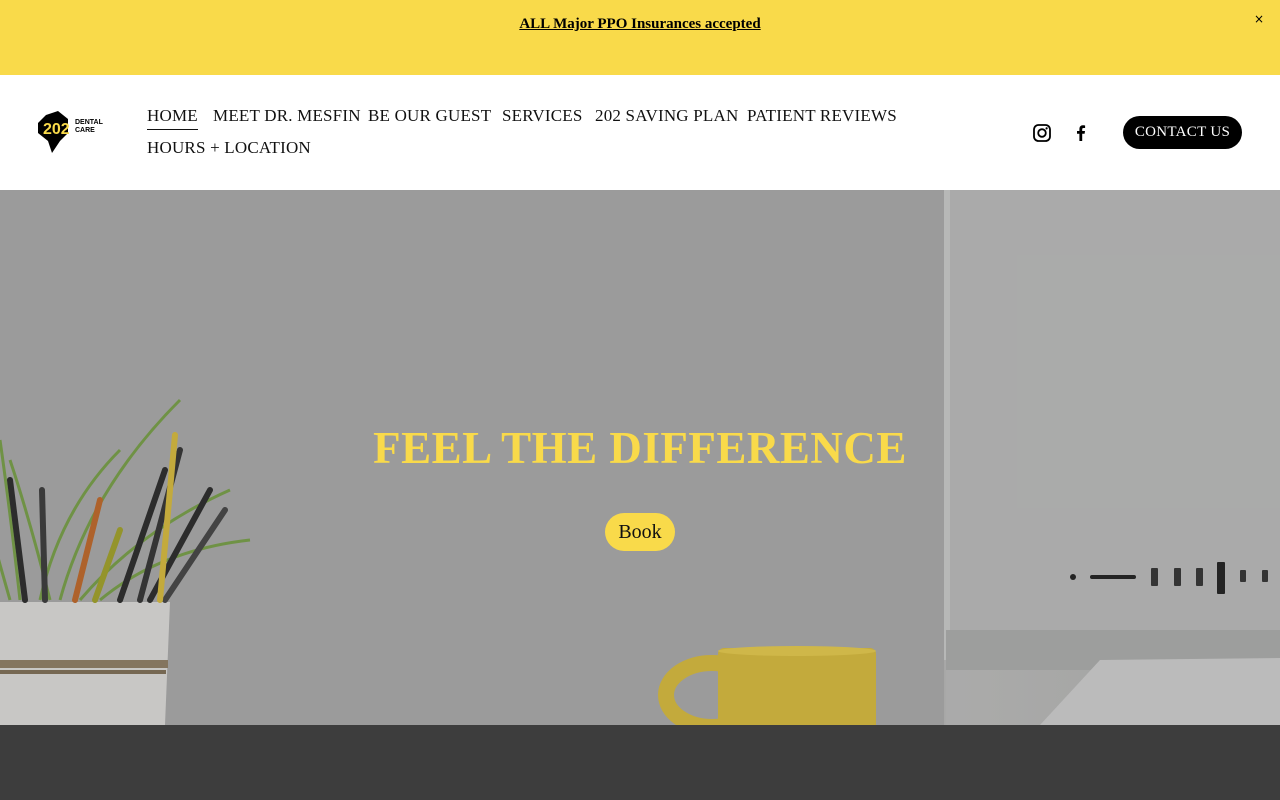 This screenshot has height=800, width=1280. I want to click on contact-us-button: CONTACT US, so click(1182, 132).